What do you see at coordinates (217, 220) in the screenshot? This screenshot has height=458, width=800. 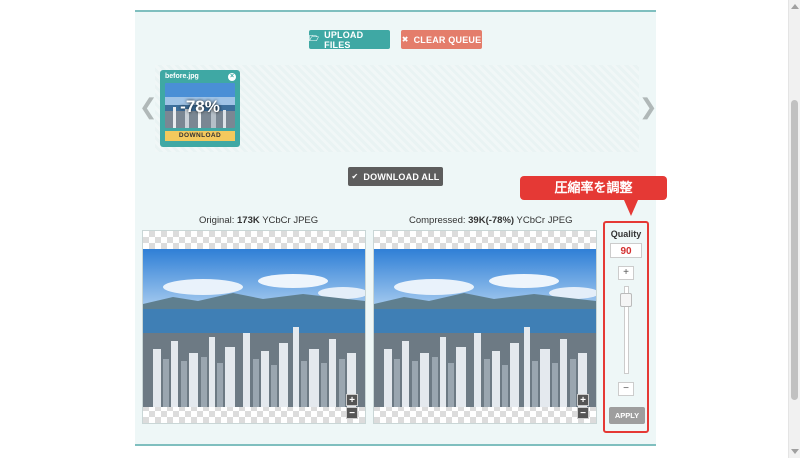 I see `original-prefix: Original:` at bounding box center [217, 220].